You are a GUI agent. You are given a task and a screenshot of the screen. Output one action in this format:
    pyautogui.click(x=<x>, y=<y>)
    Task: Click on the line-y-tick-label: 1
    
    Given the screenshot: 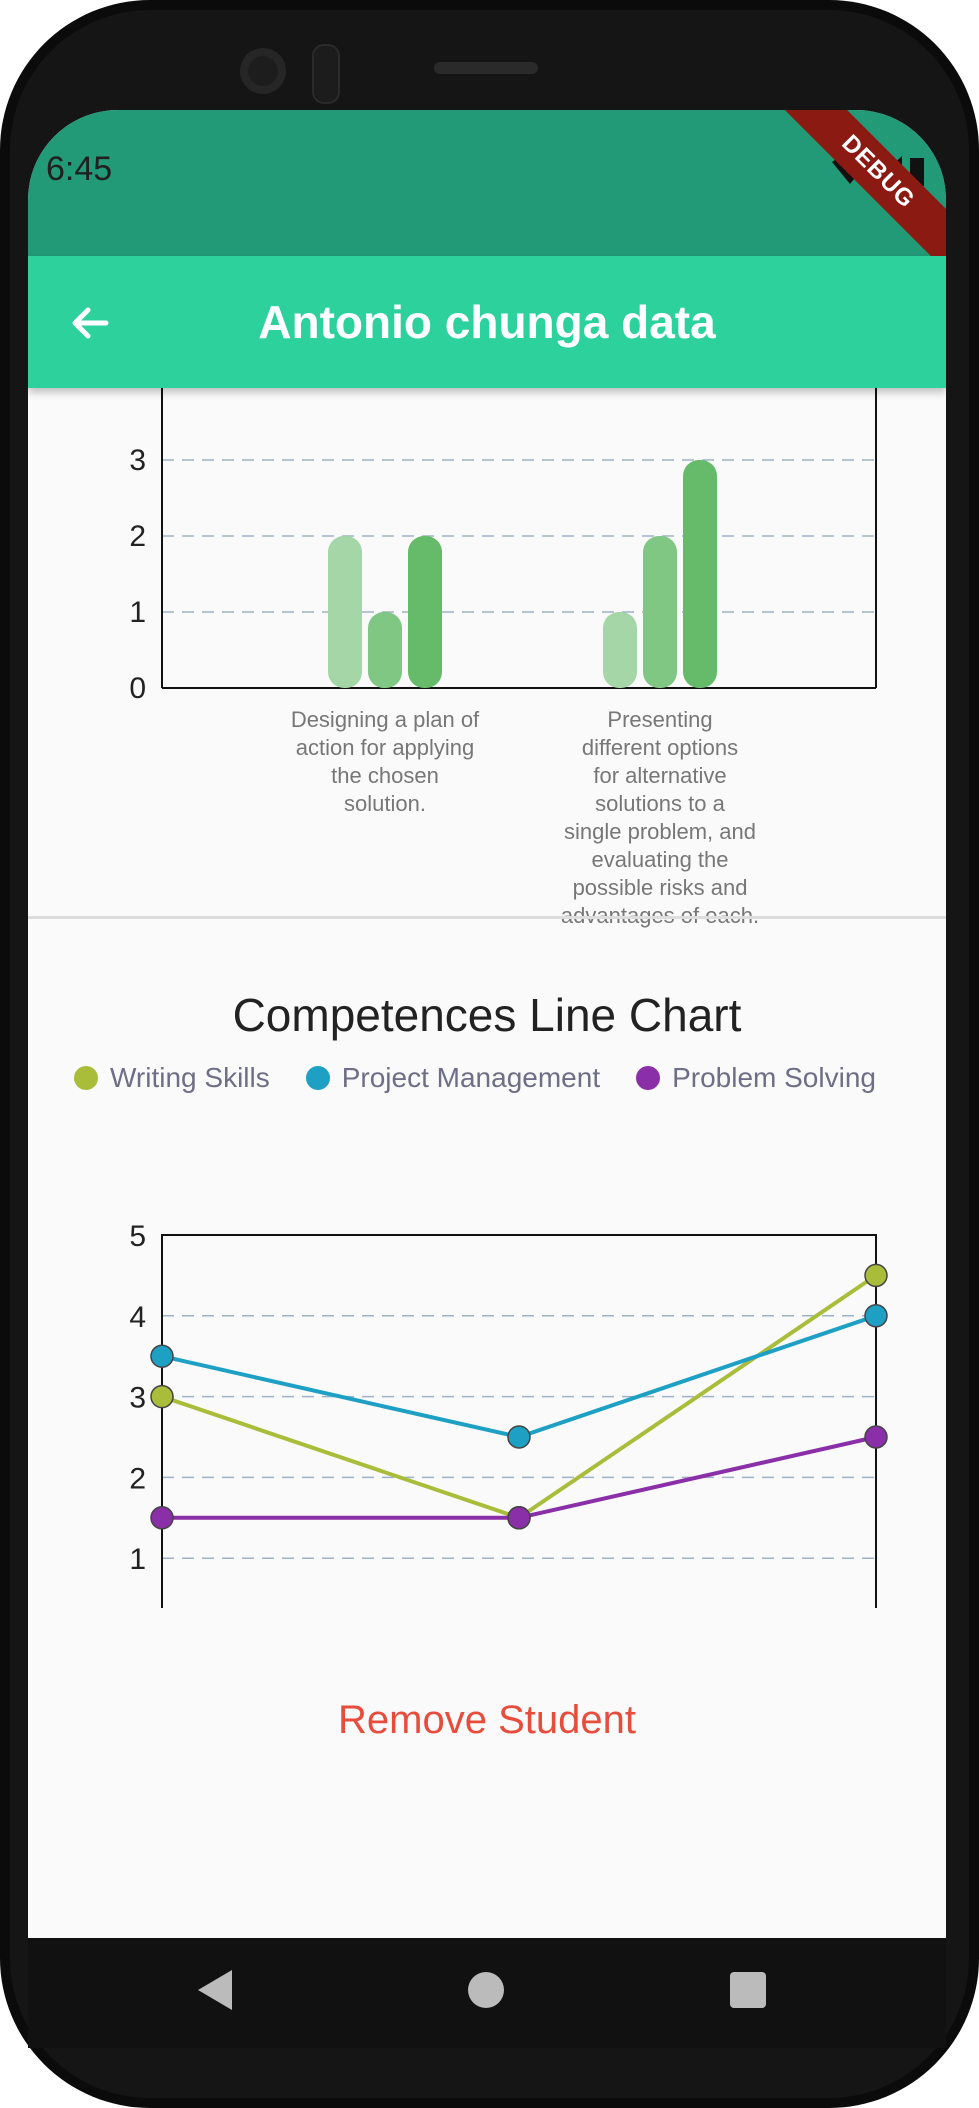 What is the action you would take?
    pyautogui.click(x=137, y=1559)
    